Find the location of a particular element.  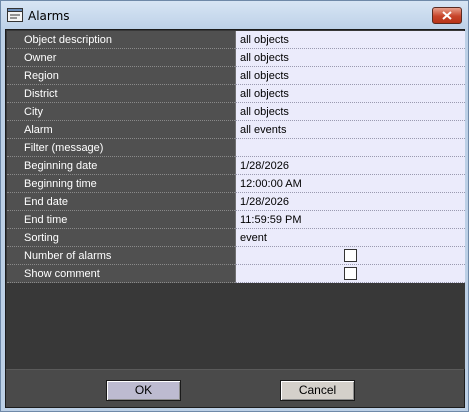

property-row-alarm: Alarm all events is located at coordinates (236, 130).